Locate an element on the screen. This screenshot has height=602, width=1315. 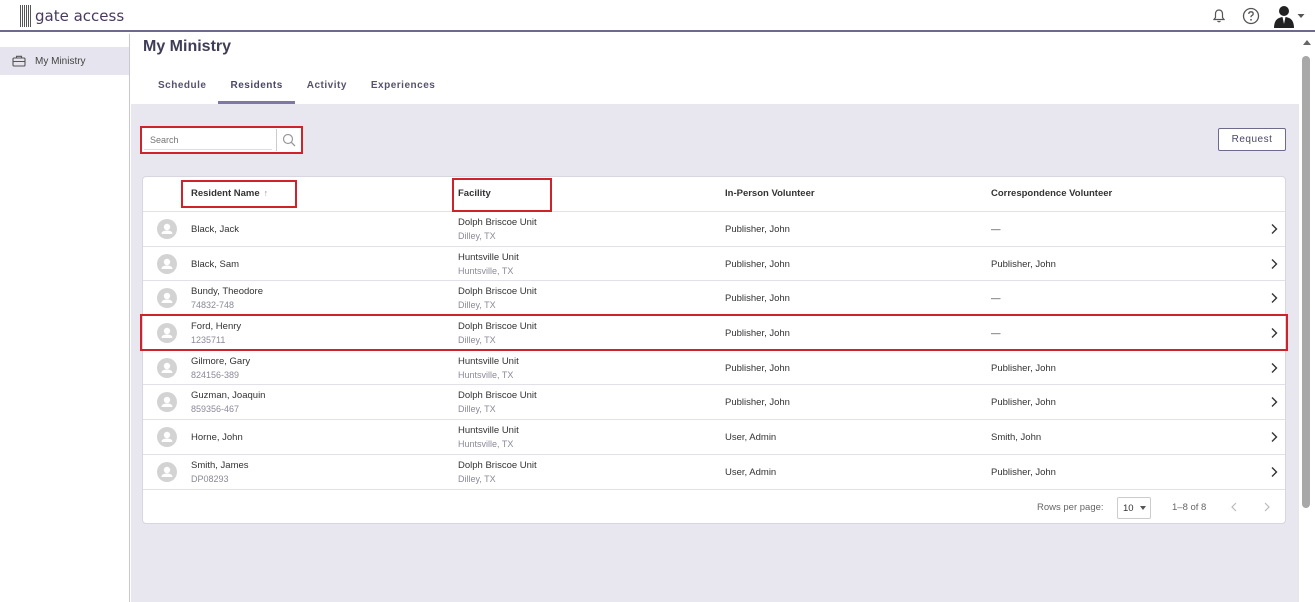
pagination: Rows per page: 10 1–8 of 8 is located at coordinates (714, 508).